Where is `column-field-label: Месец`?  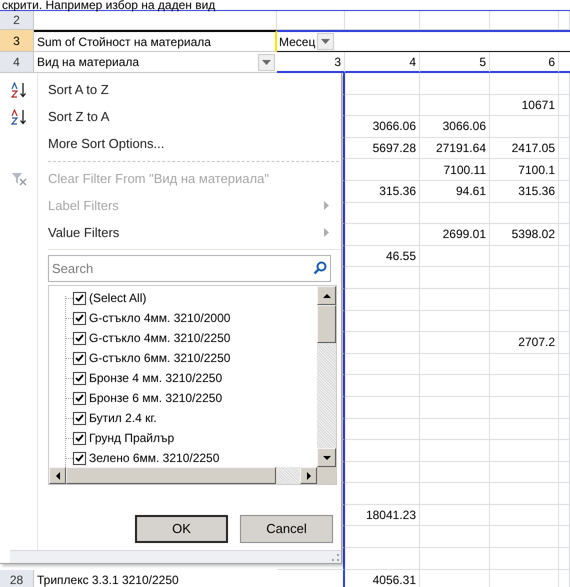 column-field-label: Месец is located at coordinates (297, 42).